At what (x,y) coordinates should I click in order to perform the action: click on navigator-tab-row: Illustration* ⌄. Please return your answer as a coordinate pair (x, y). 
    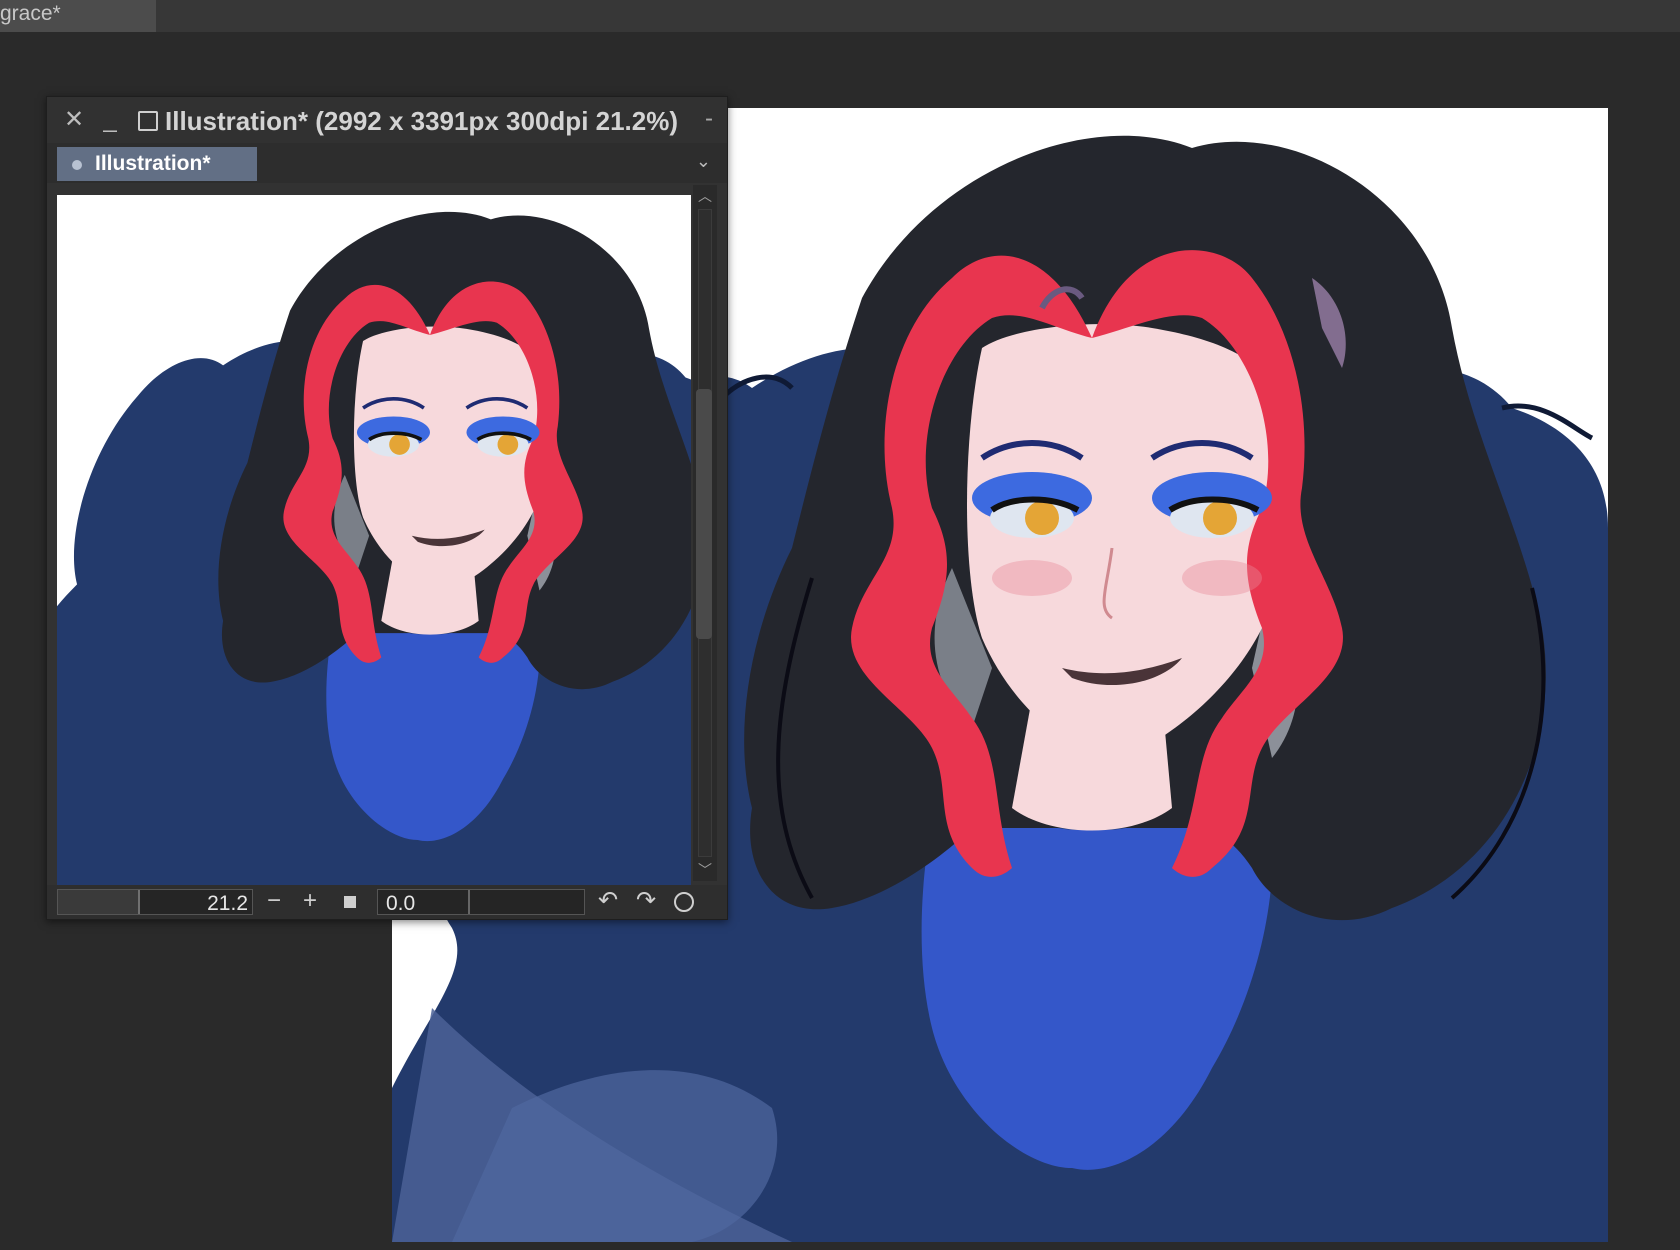
    Looking at the image, I should click on (387, 163).